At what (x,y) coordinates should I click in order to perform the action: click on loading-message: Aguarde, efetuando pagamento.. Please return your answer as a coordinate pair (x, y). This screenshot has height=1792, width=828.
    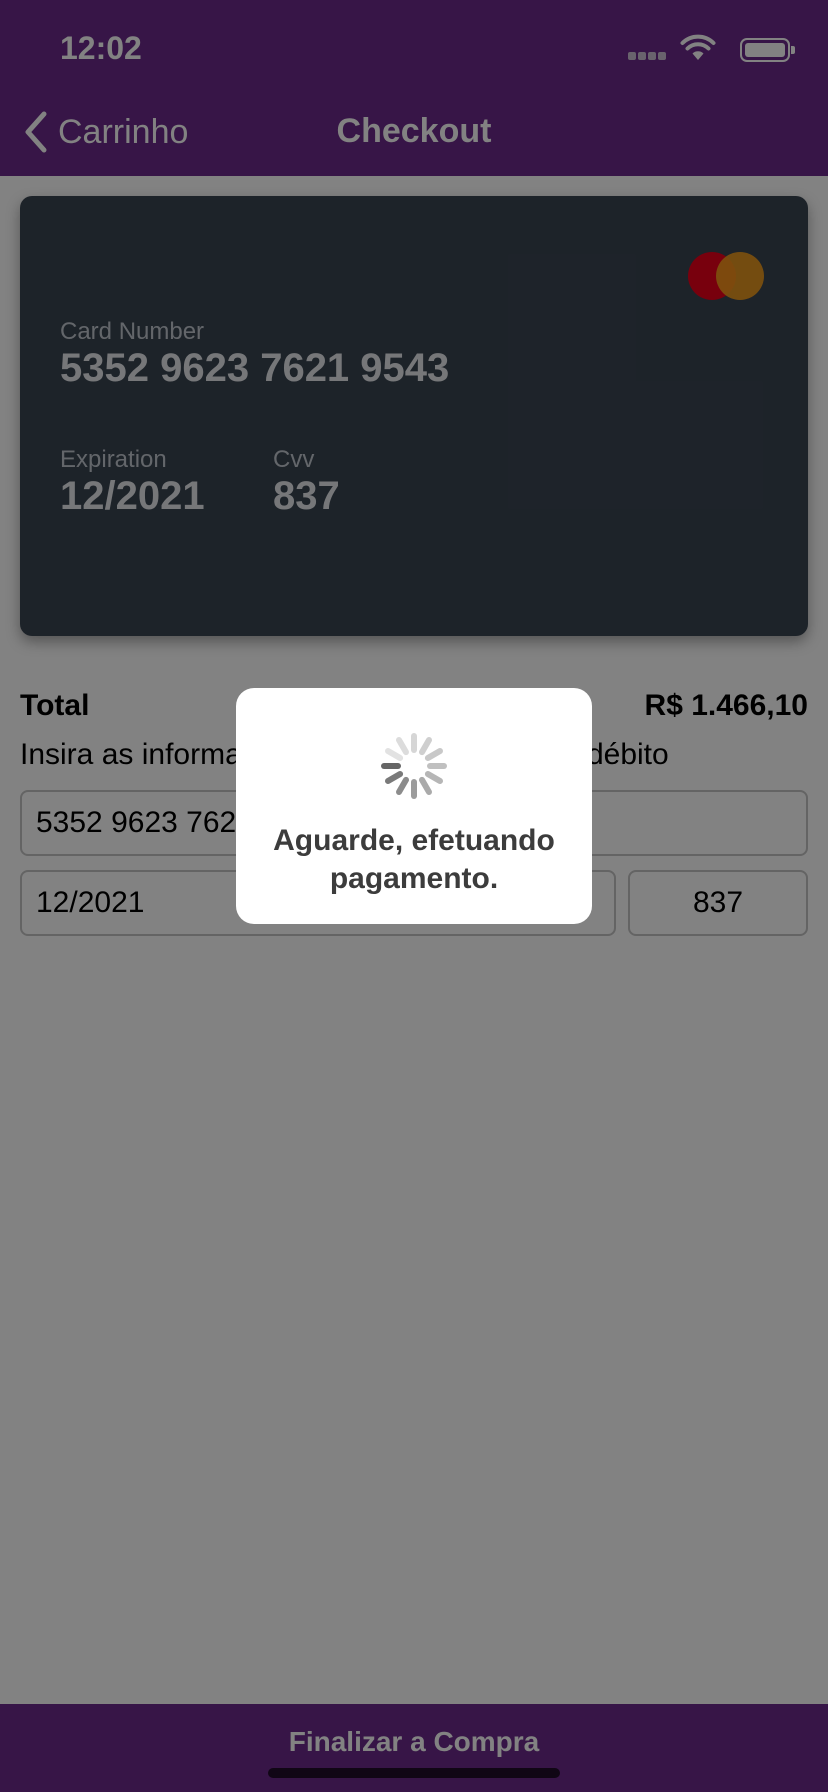
    Looking at the image, I should click on (414, 859).